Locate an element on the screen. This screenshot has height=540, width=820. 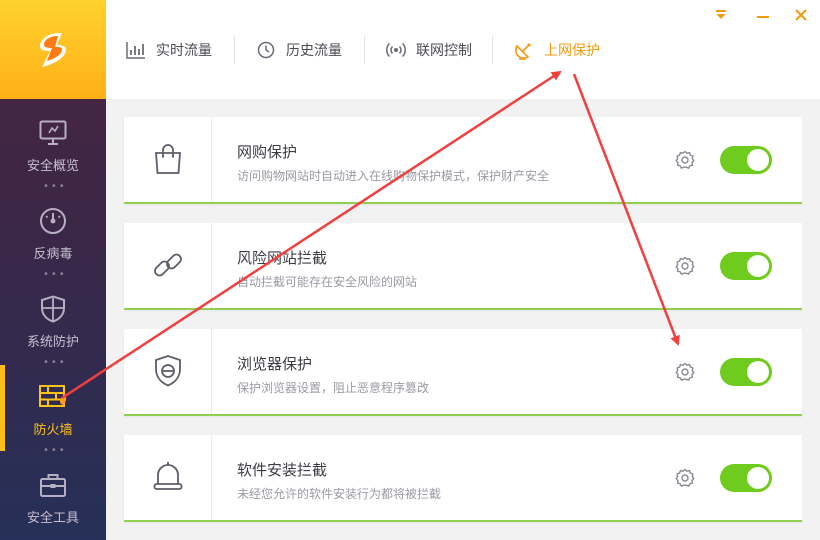
link-icon is located at coordinates (168, 265).